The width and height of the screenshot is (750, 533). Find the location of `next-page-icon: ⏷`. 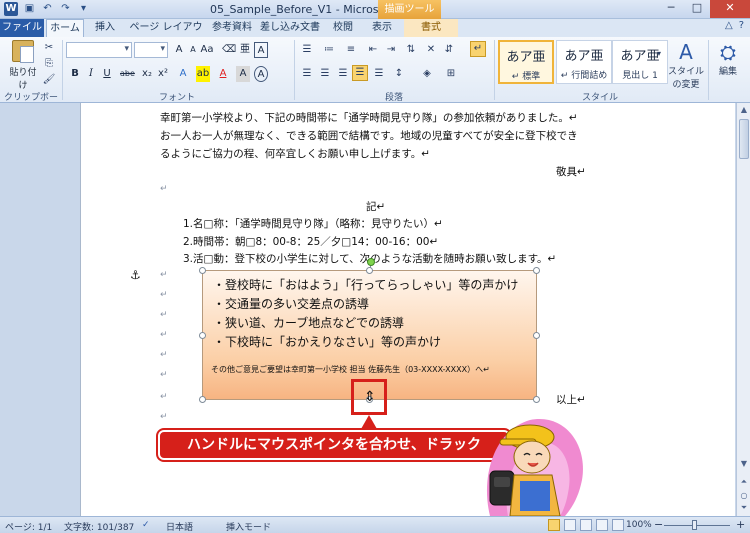

next-page-icon: ⏷ is located at coordinates (744, 508).